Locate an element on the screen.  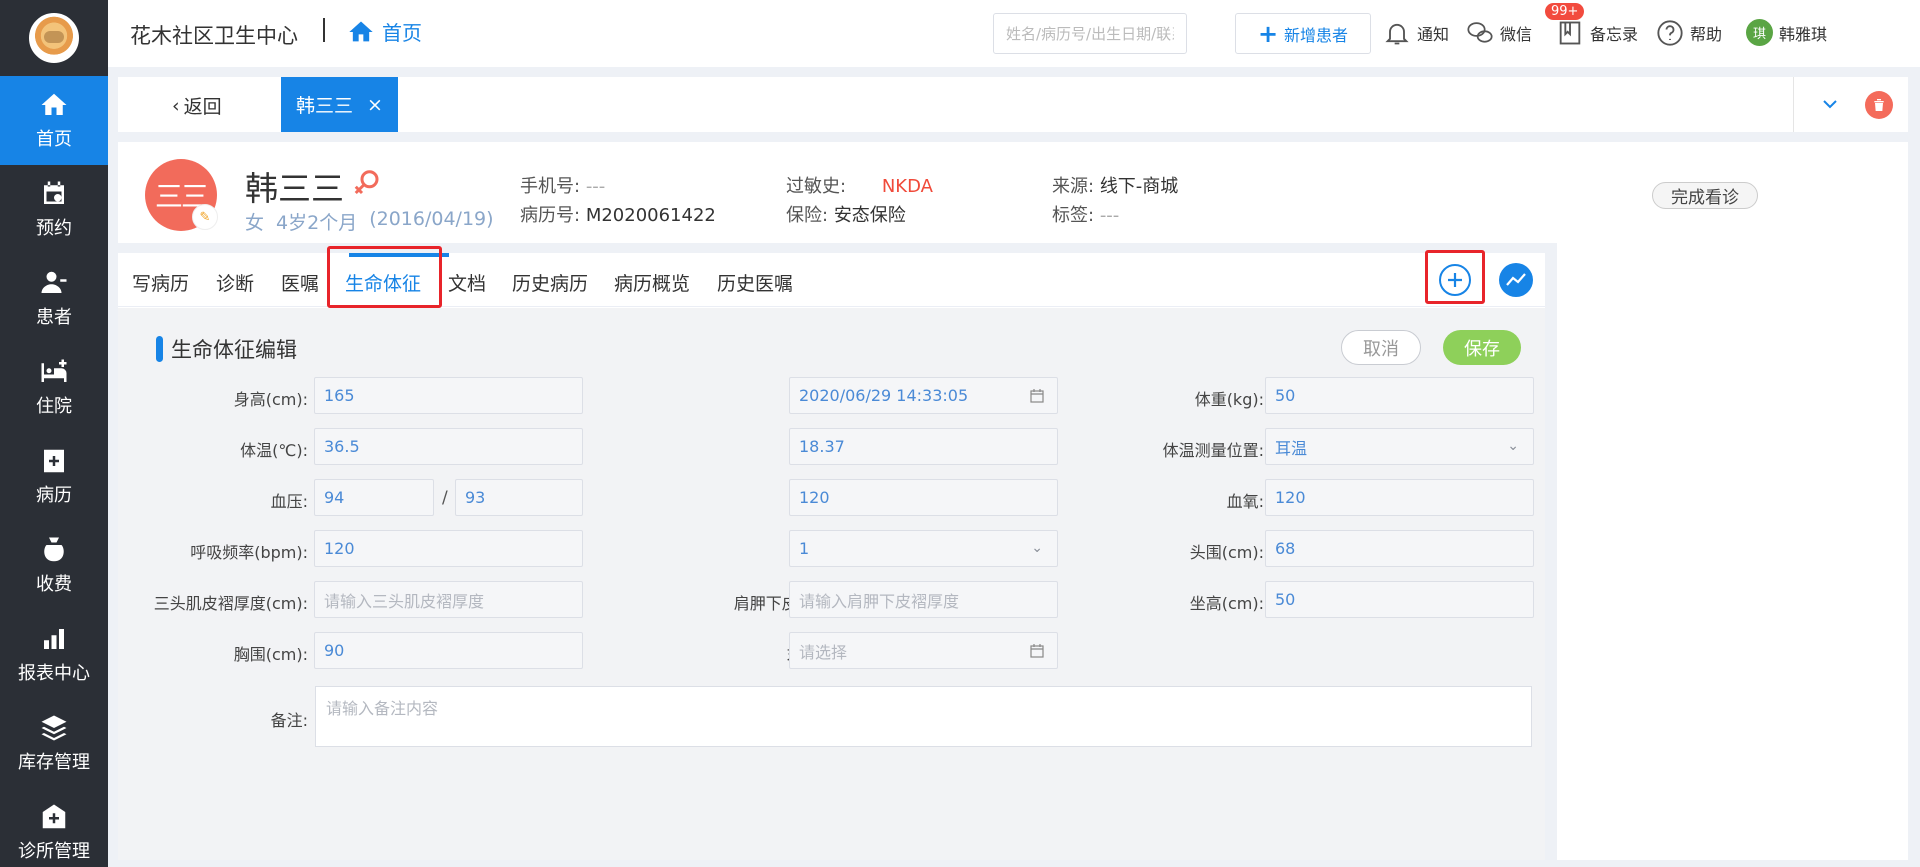
delete-button is located at coordinates (1879, 105).